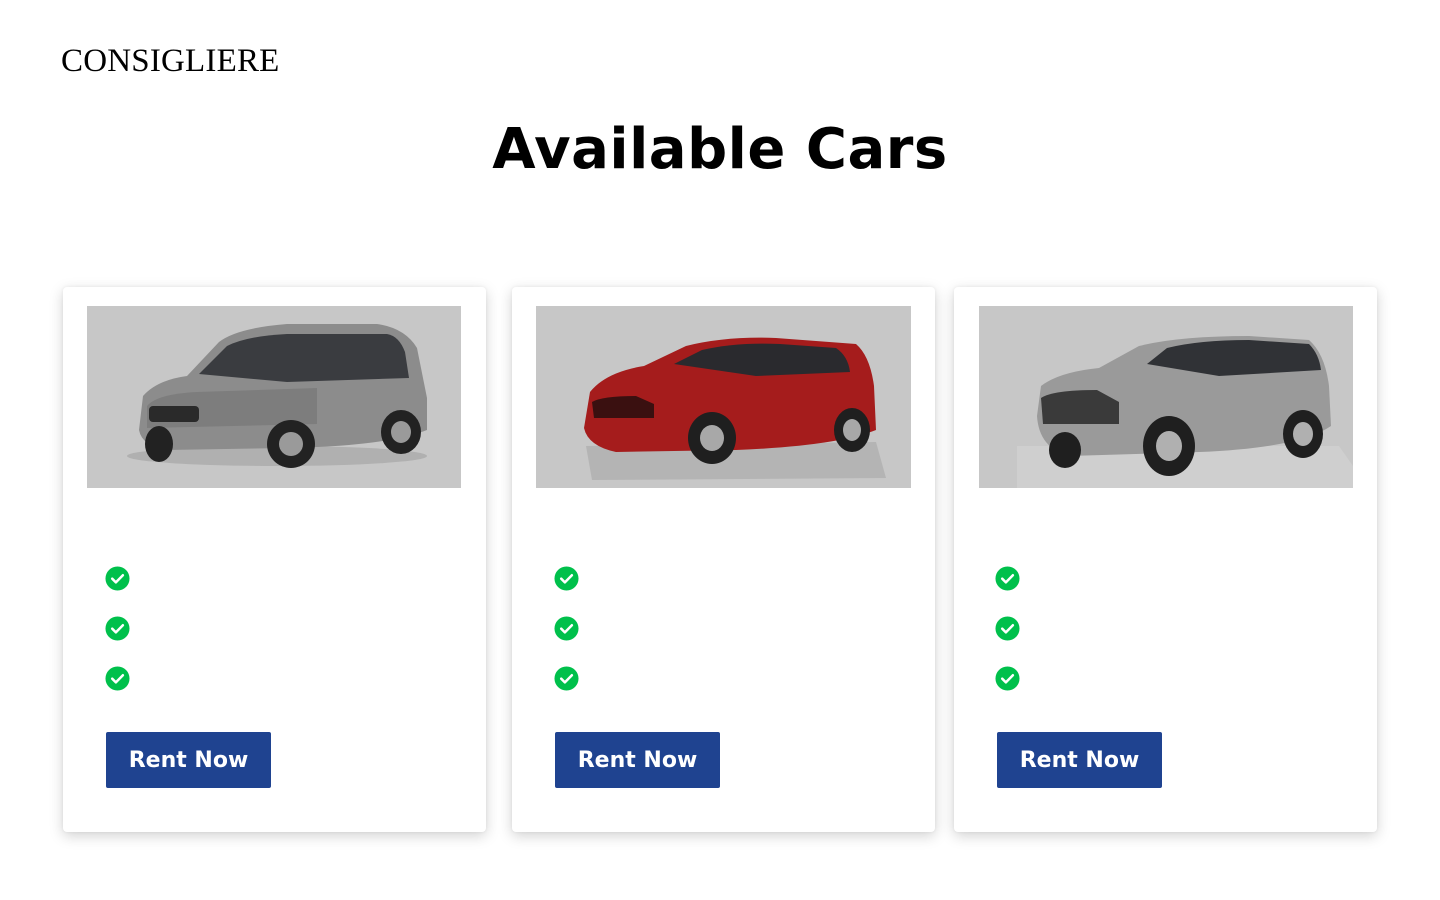 Image resolution: width=1440 pixels, height=900 pixels. What do you see at coordinates (274, 397) in the screenshot?
I see `car-image-silver-mpv` at bounding box center [274, 397].